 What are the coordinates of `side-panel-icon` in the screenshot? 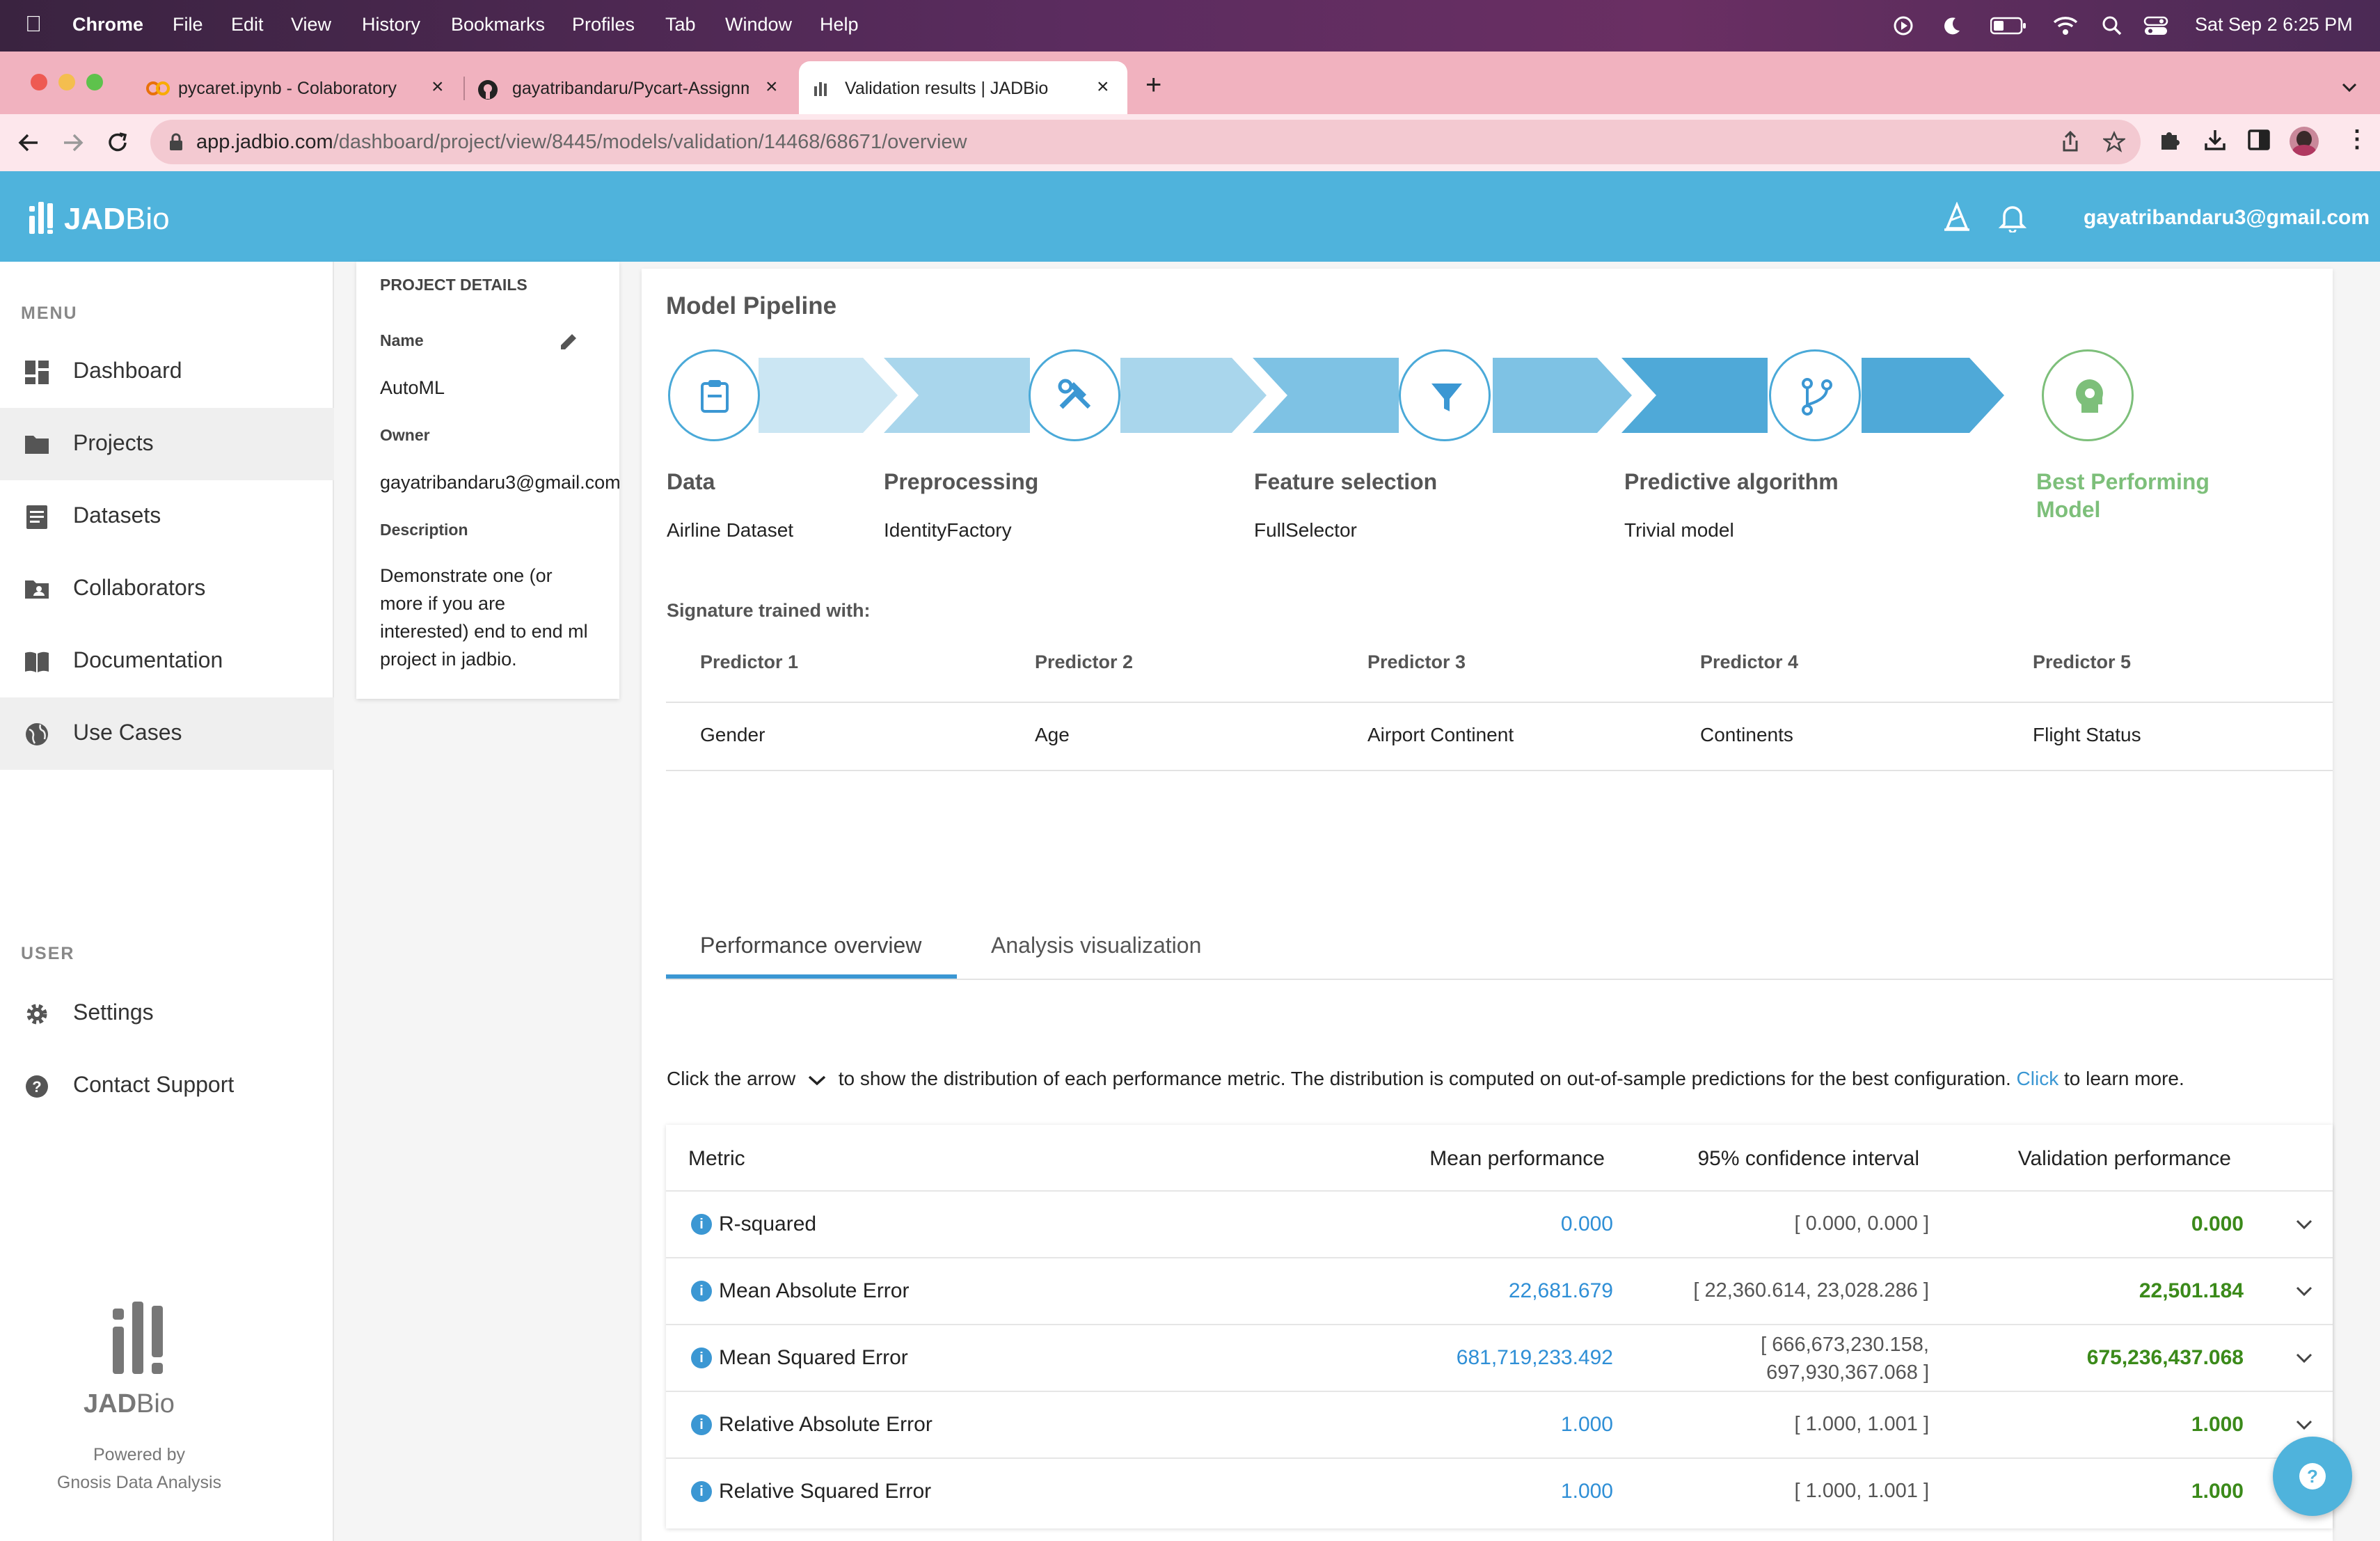 It's located at (2259, 139).